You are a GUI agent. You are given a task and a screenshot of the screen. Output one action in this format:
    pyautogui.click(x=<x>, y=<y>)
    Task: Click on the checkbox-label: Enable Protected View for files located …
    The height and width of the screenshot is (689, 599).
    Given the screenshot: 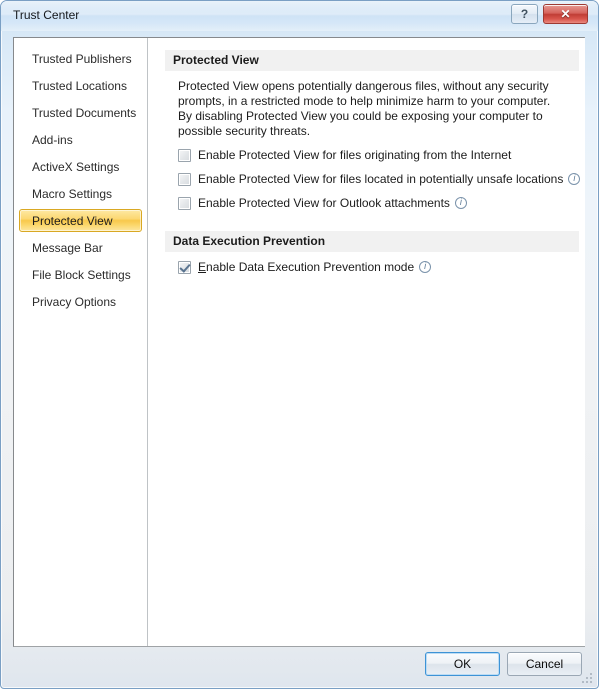 What is the action you would take?
    pyautogui.click(x=389, y=179)
    